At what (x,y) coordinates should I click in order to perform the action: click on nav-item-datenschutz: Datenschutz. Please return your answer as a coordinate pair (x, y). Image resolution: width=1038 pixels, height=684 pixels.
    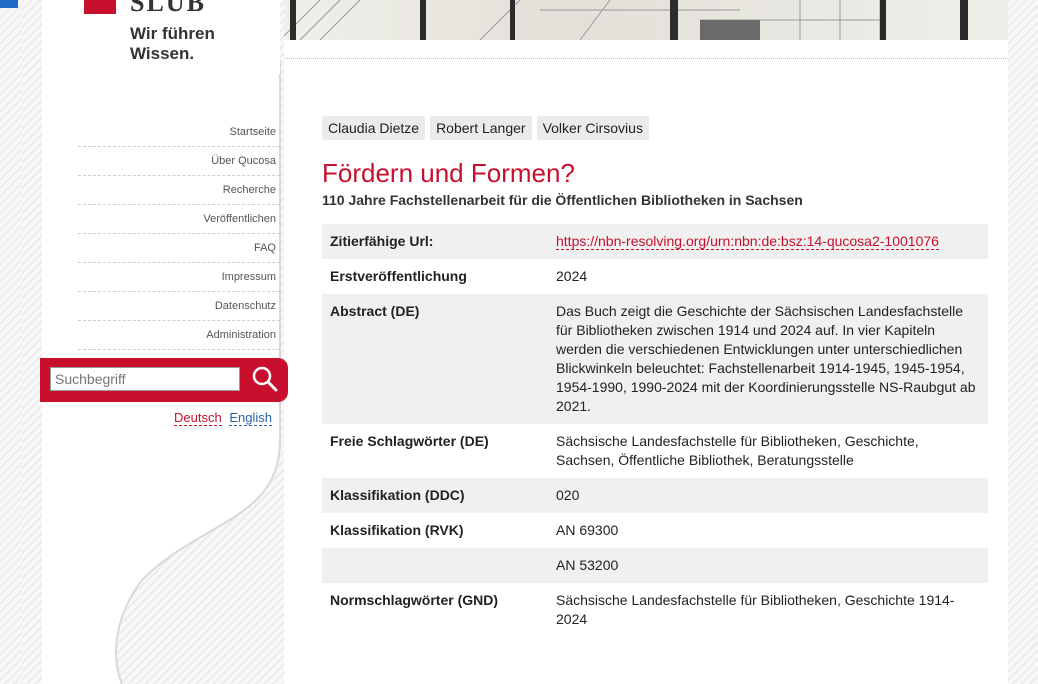
    Looking at the image, I should click on (179, 306).